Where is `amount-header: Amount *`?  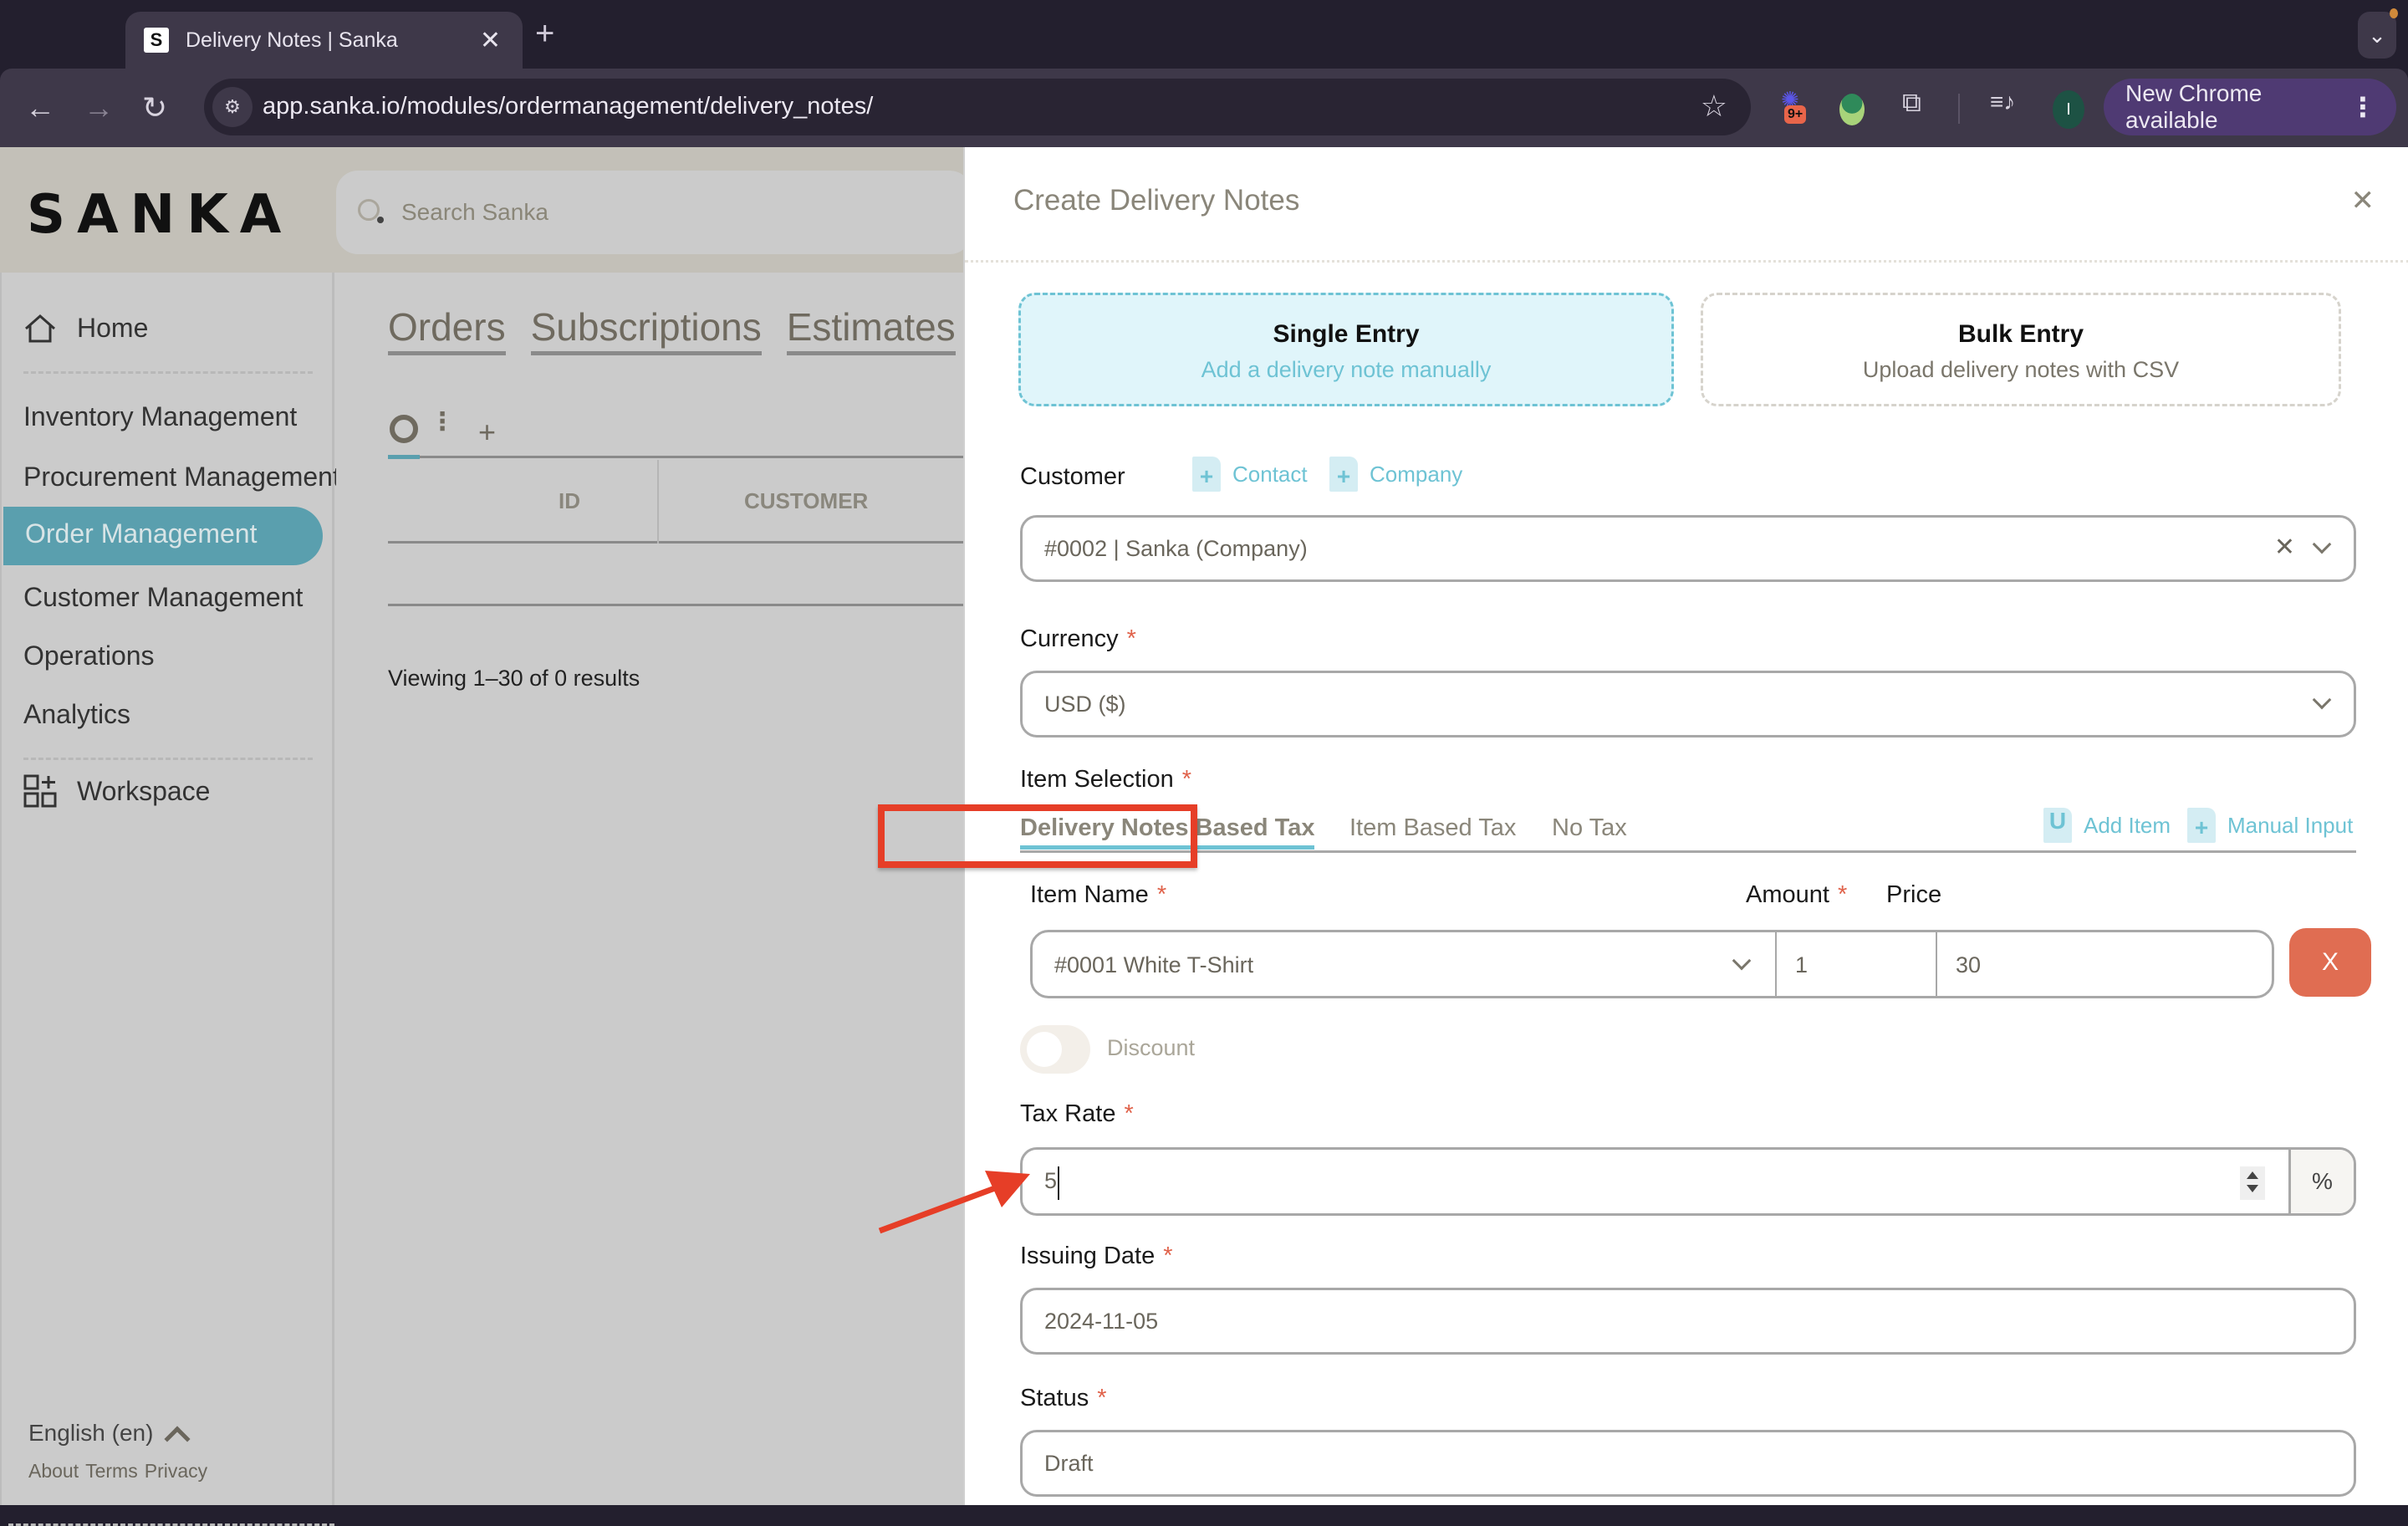
amount-header: Amount * is located at coordinates (1797, 895).